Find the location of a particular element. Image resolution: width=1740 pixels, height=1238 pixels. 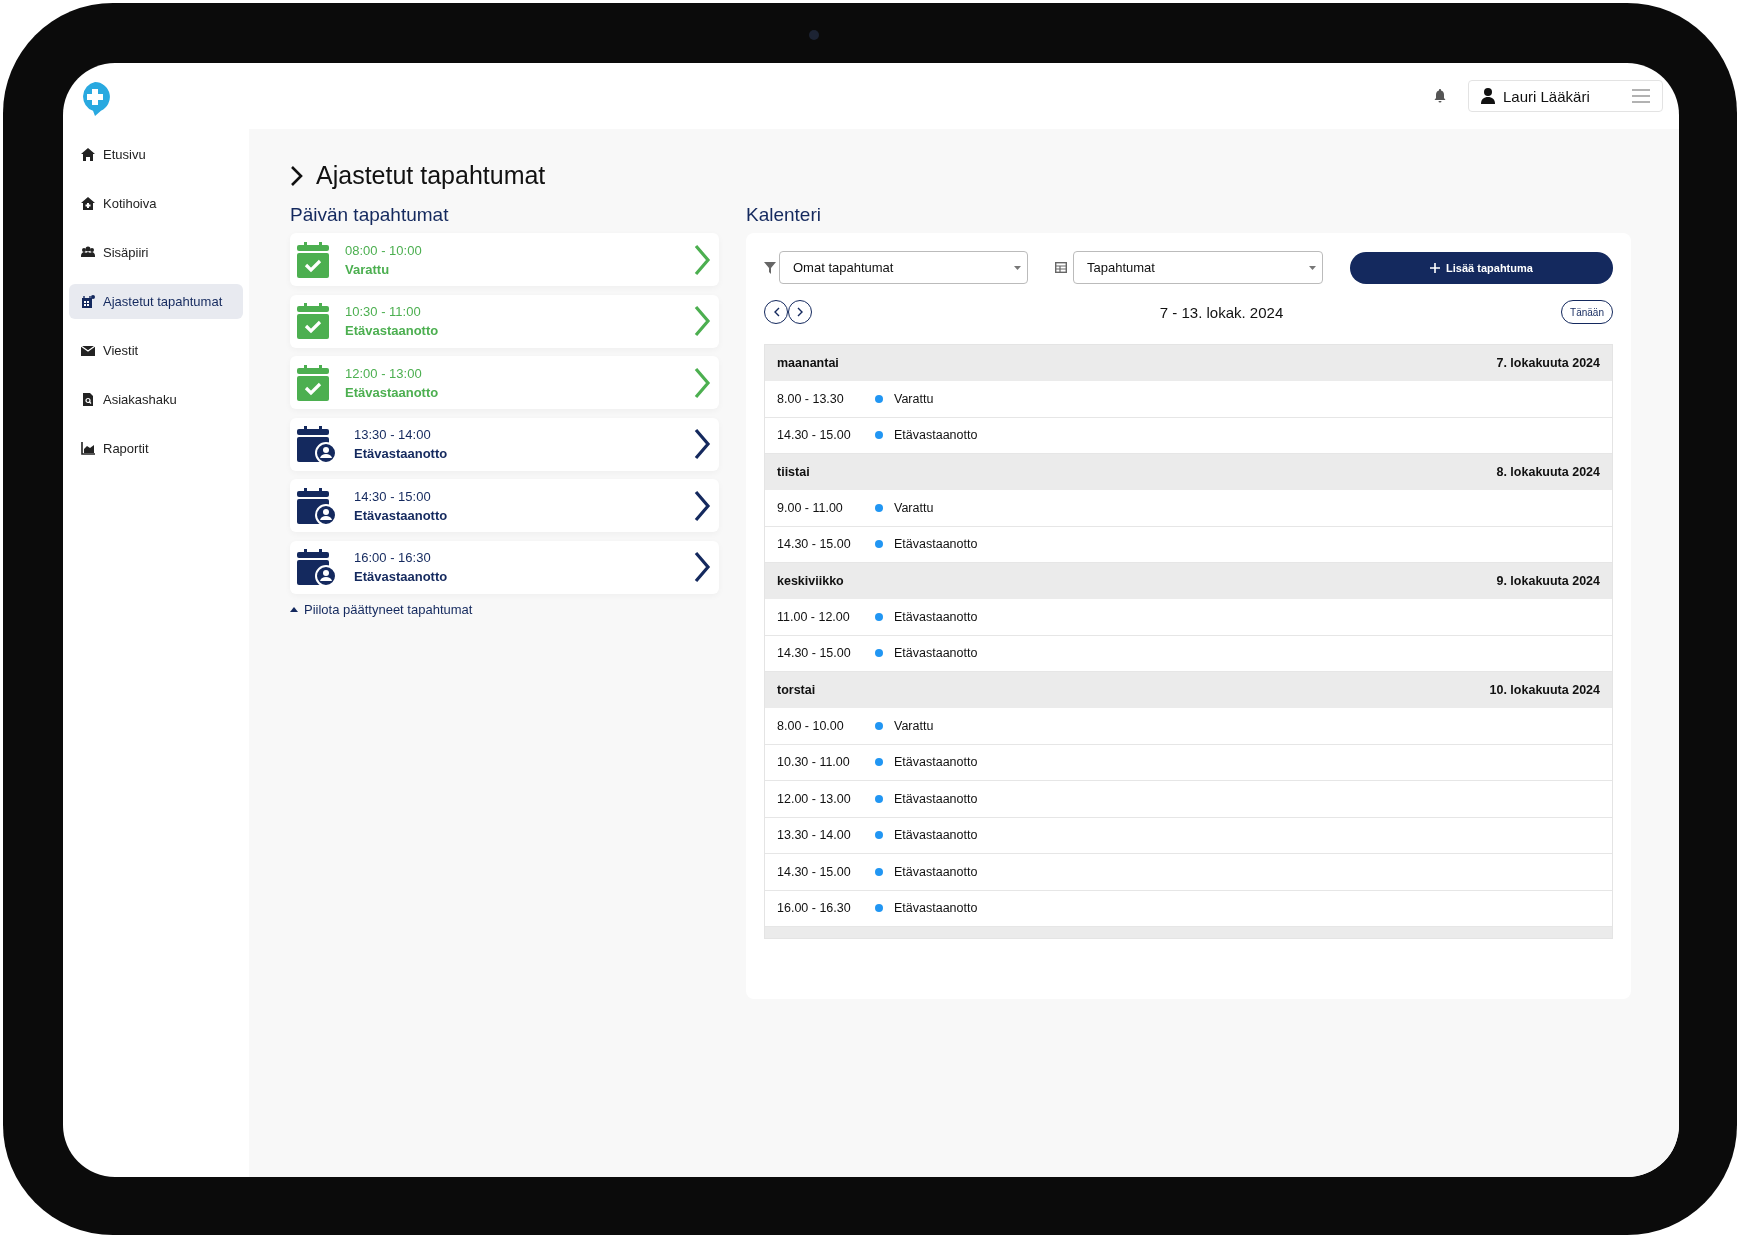

event-time: 9.00 - 11.00 is located at coordinates (810, 507).